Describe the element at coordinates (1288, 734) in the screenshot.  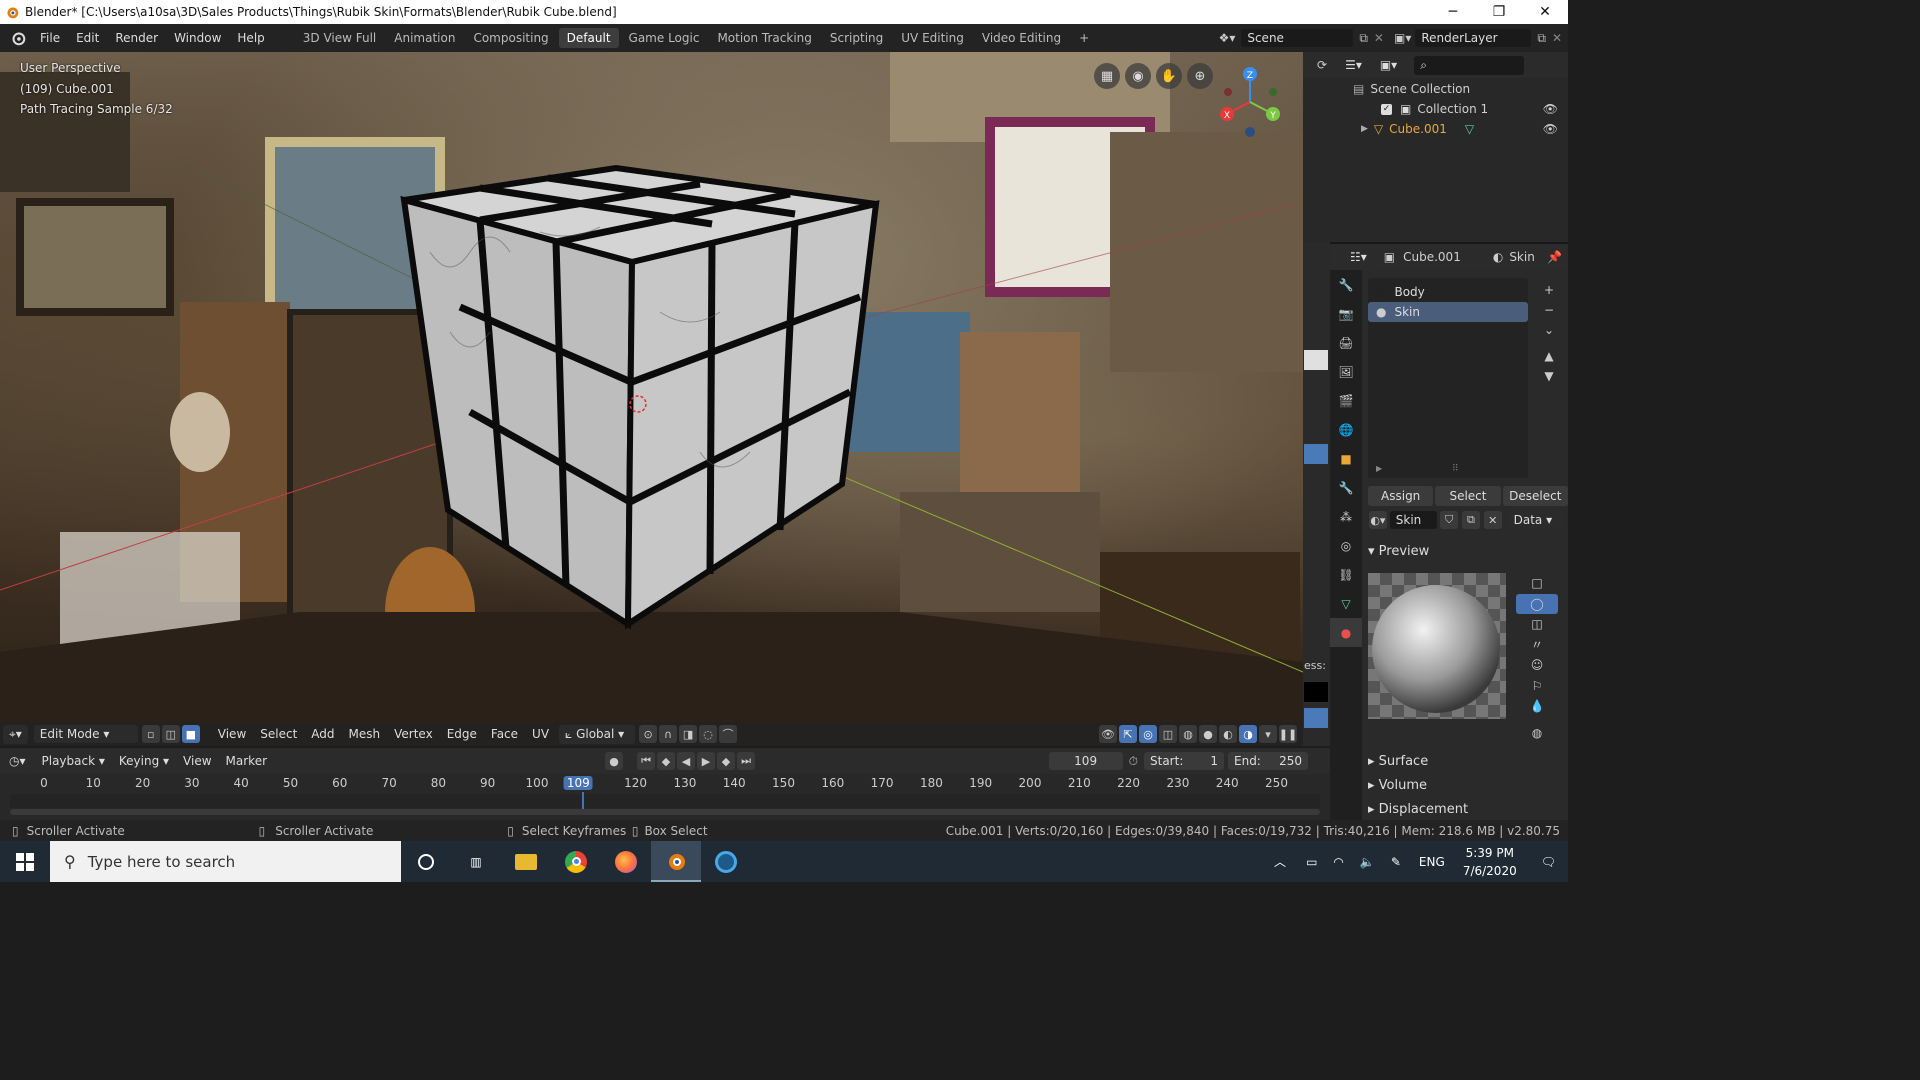
I see `pause-render-icon: ❚❚` at that location.